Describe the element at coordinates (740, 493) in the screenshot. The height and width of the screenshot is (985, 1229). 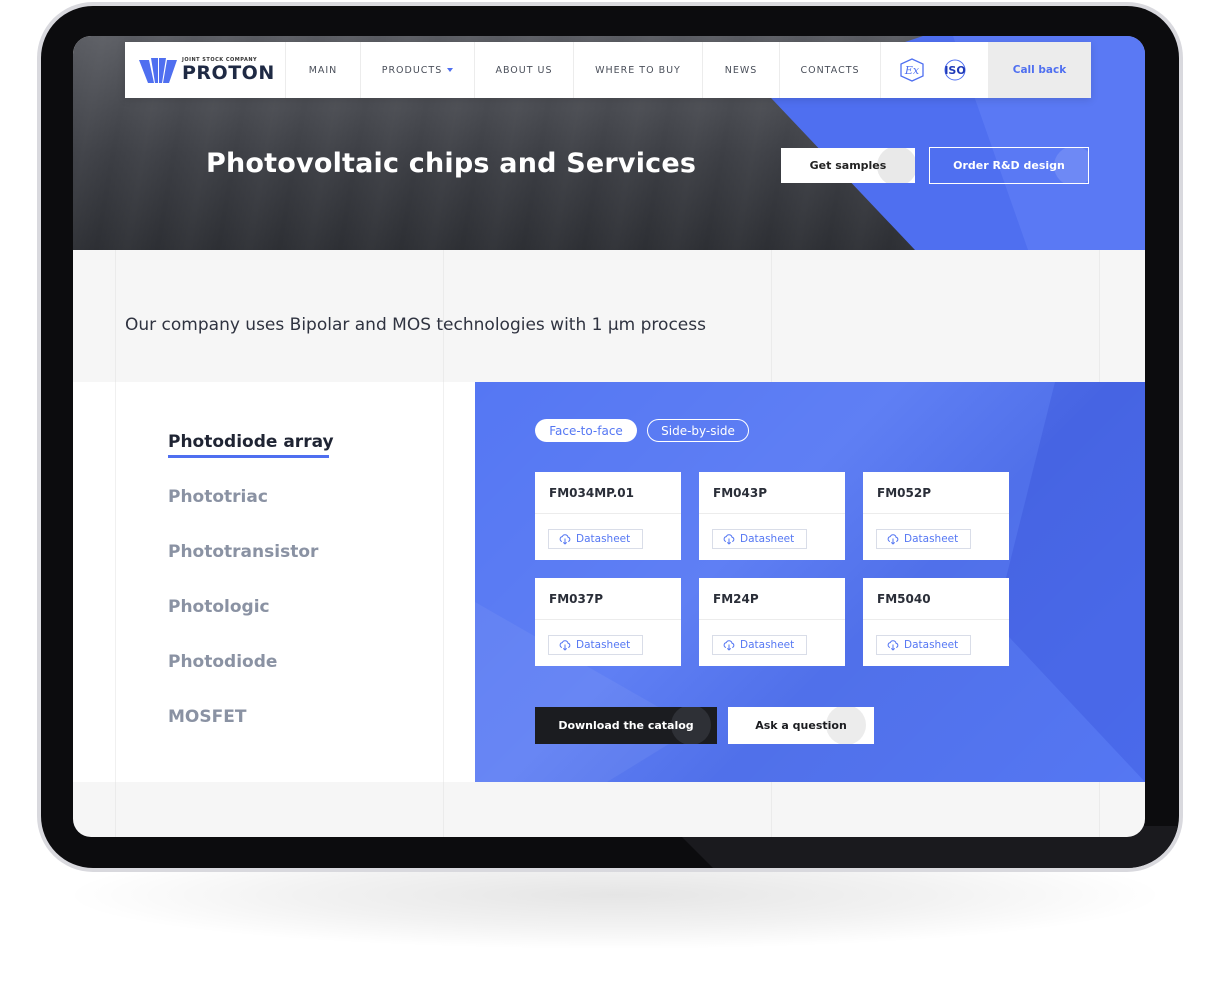
I see `product-name: FM043P` at that location.